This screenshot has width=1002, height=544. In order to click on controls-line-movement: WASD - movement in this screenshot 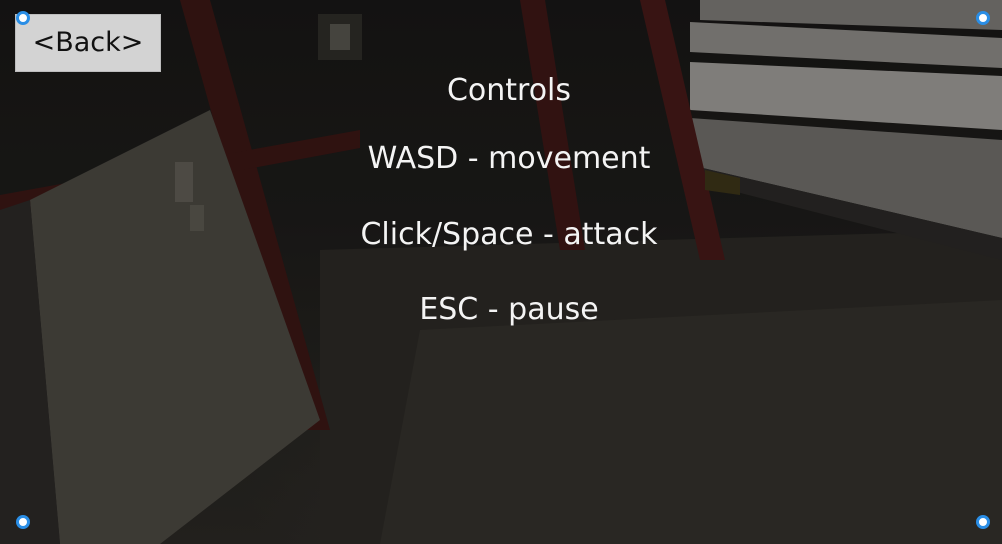, I will do `click(509, 158)`.